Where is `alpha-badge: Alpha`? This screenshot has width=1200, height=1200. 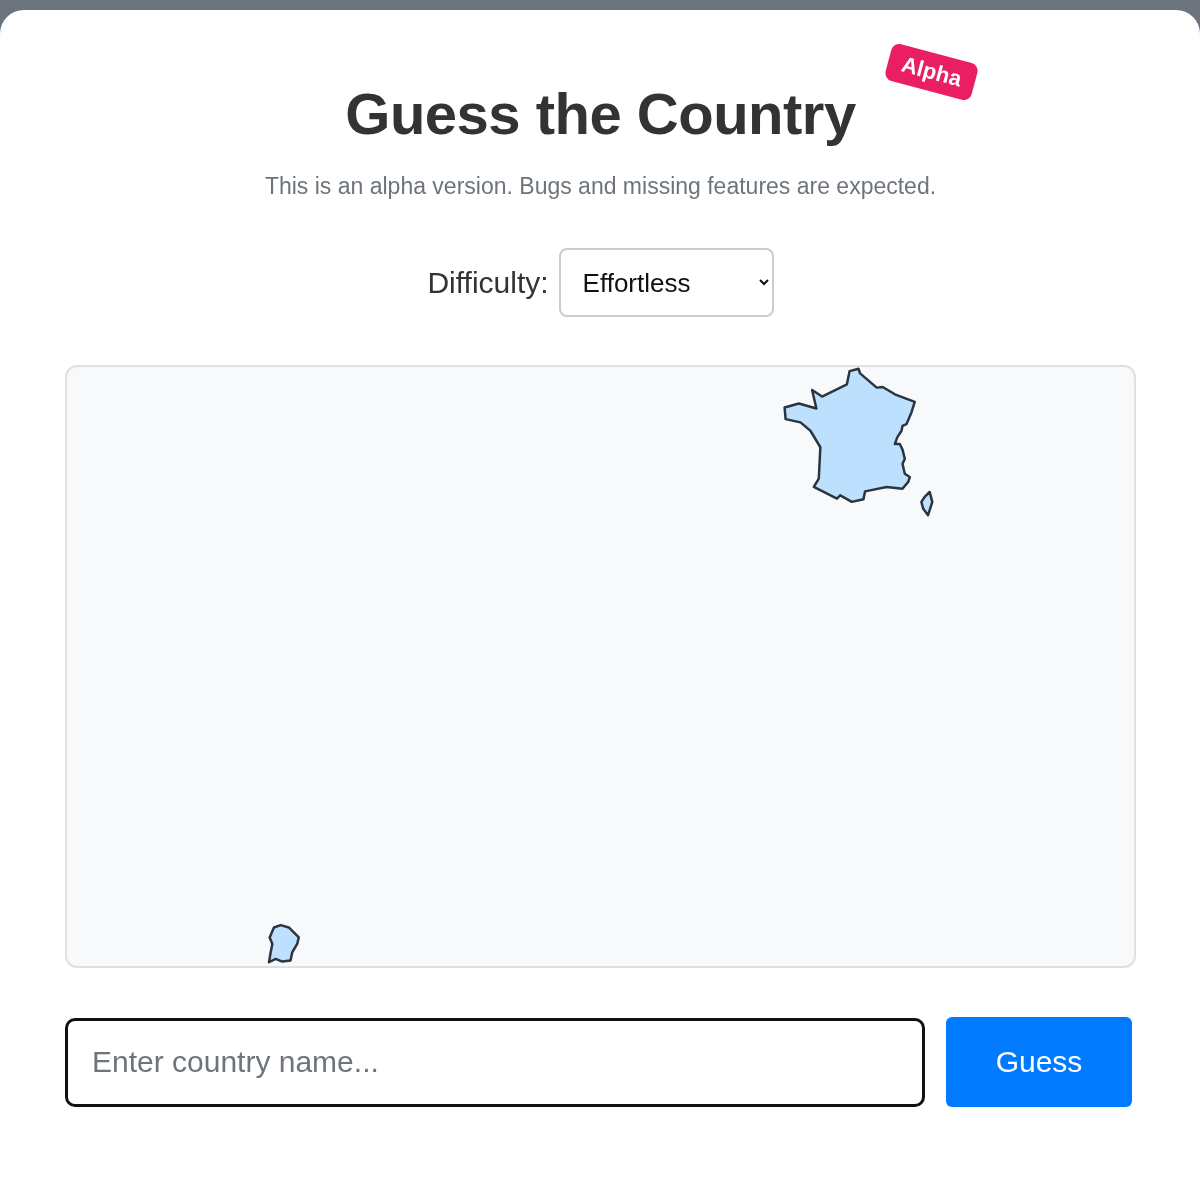
alpha-badge: Alpha is located at coordinates (931, 72).